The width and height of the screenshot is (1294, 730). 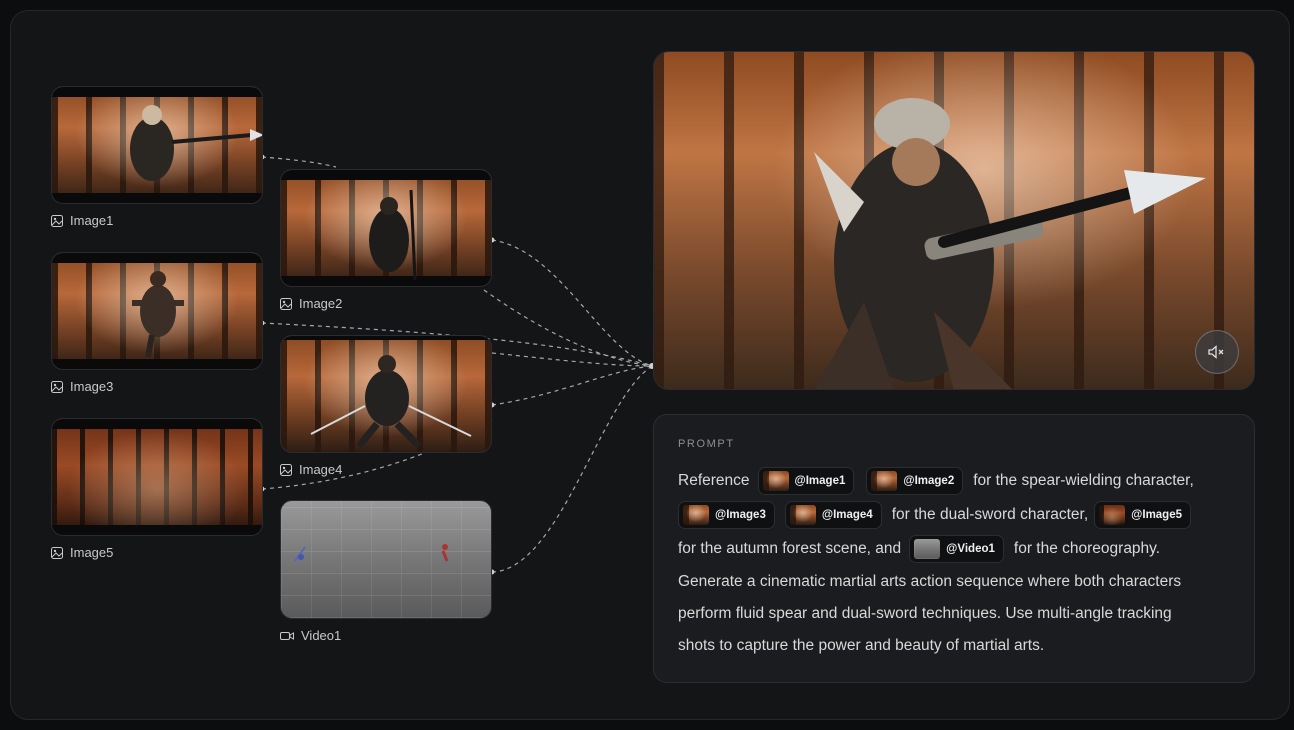 I want to click on reference-chip-image5: @Image5, so click(x=1143, y=515).